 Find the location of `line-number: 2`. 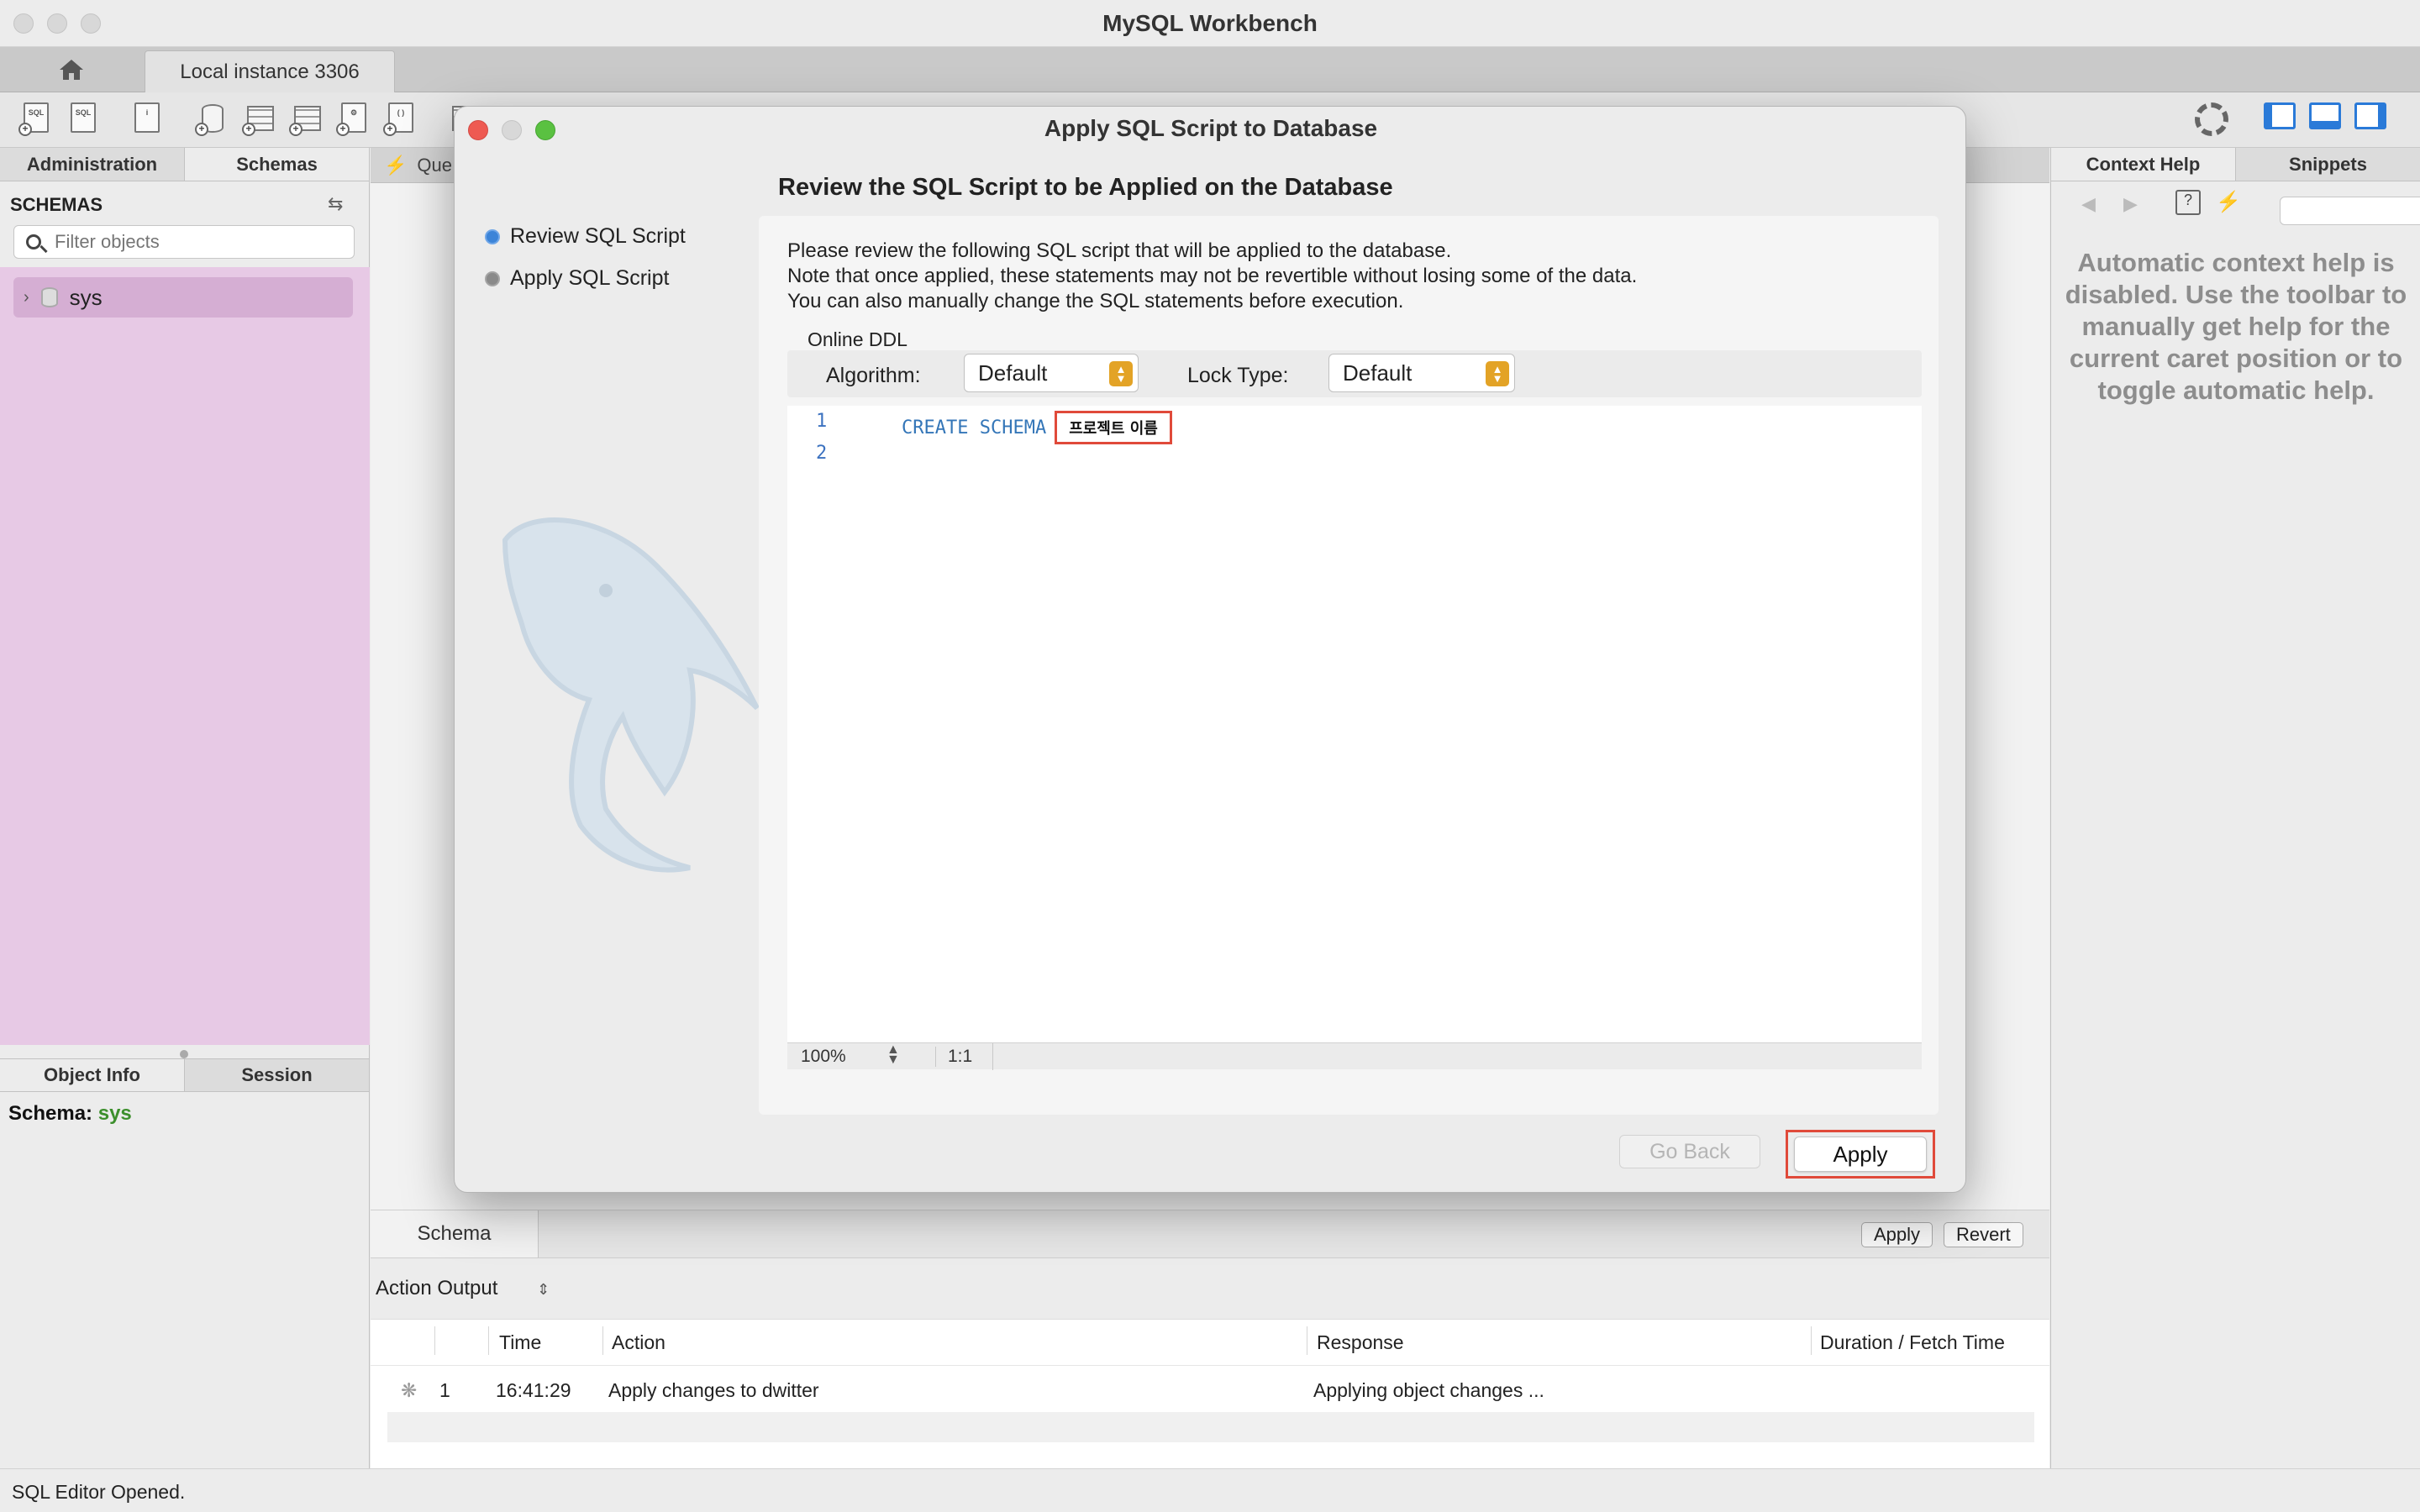

line-number: 2 is located at coordinates (822, 453).